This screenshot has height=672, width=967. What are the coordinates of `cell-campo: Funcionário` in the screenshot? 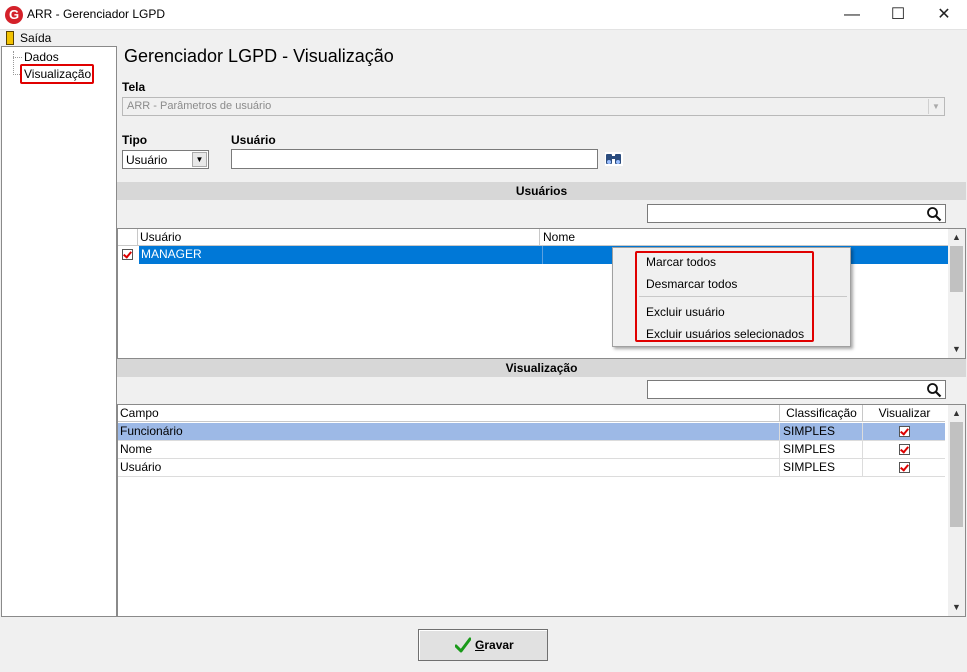 It's located at (449, 432).